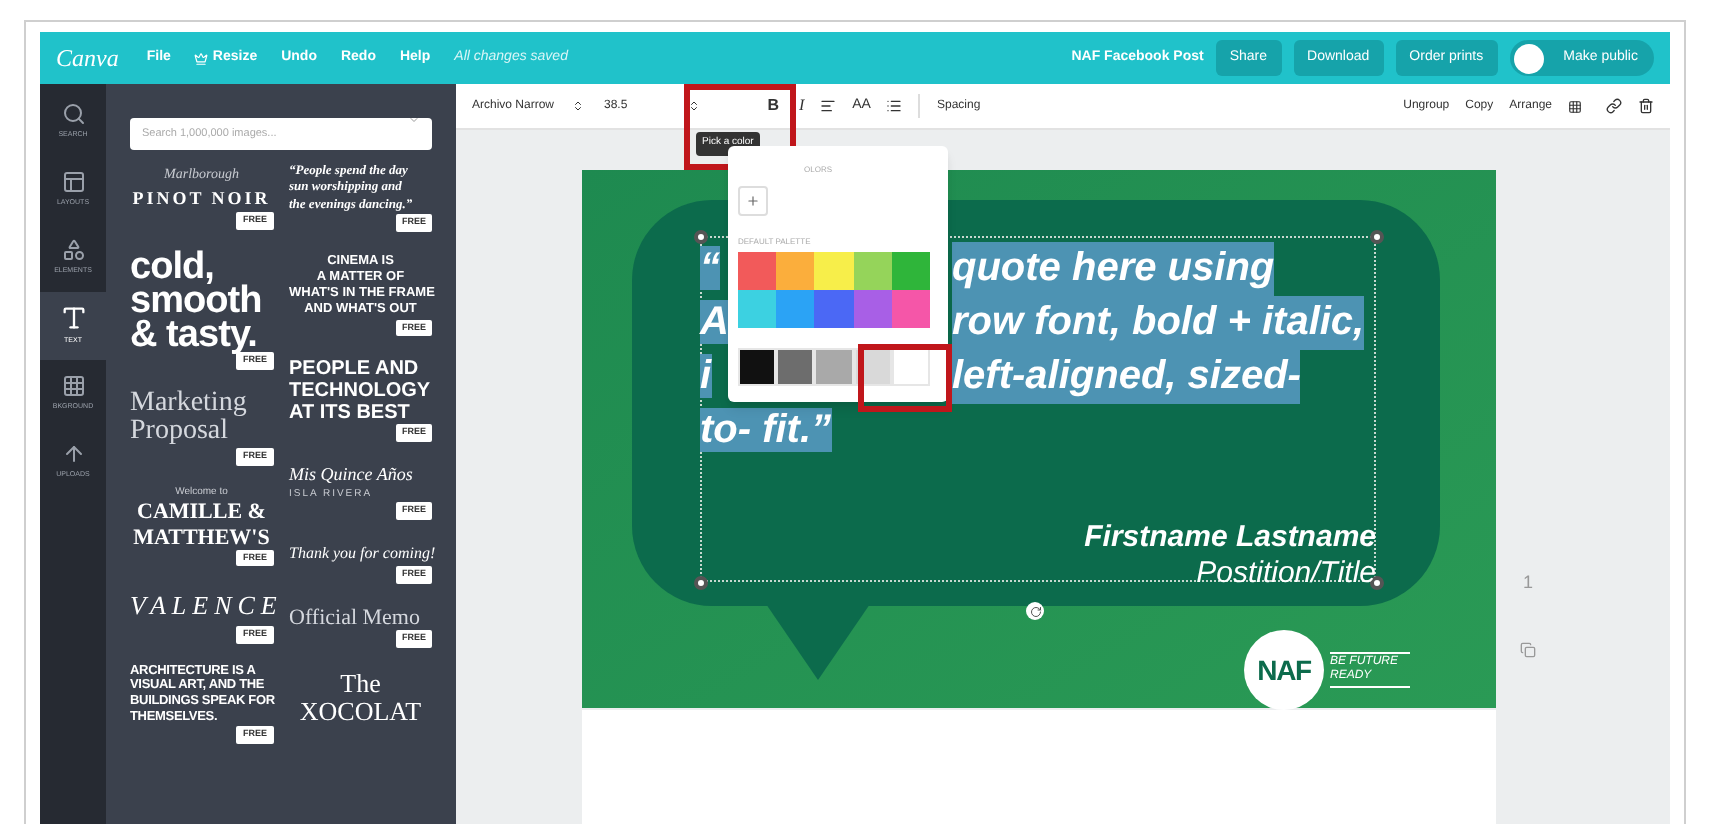  I want to click on template-text: VALENCE, so click(201, 606).